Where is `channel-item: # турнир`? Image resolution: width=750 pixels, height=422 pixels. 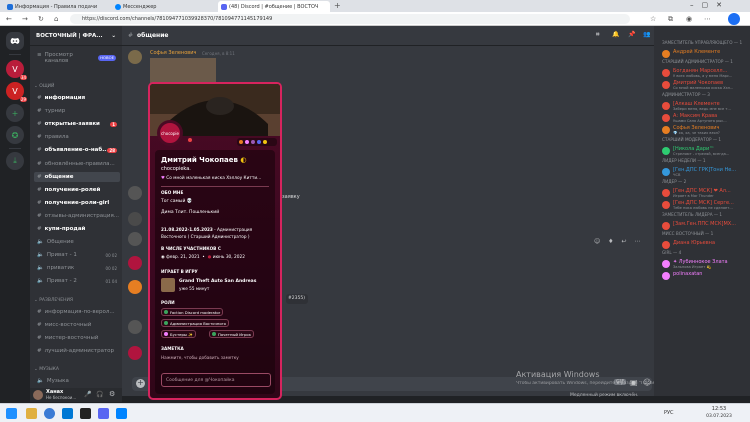
channel-item: # турнир is located at coordinates (77, 111).